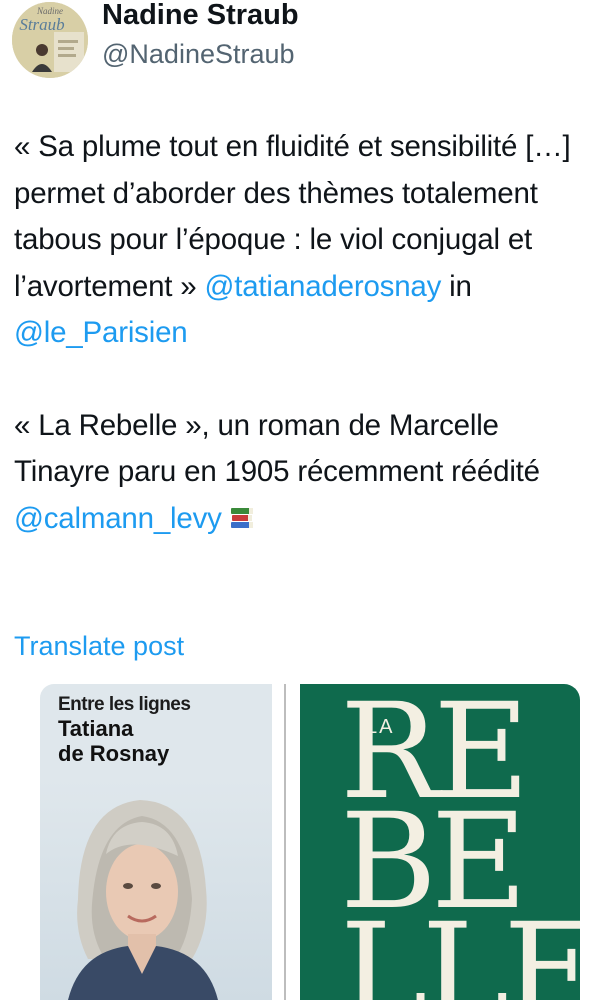 The height and width of the screenshot is (1000, 594). I want to click on mention-link-le-parisien: @le_Parisien, so click(101, 332).